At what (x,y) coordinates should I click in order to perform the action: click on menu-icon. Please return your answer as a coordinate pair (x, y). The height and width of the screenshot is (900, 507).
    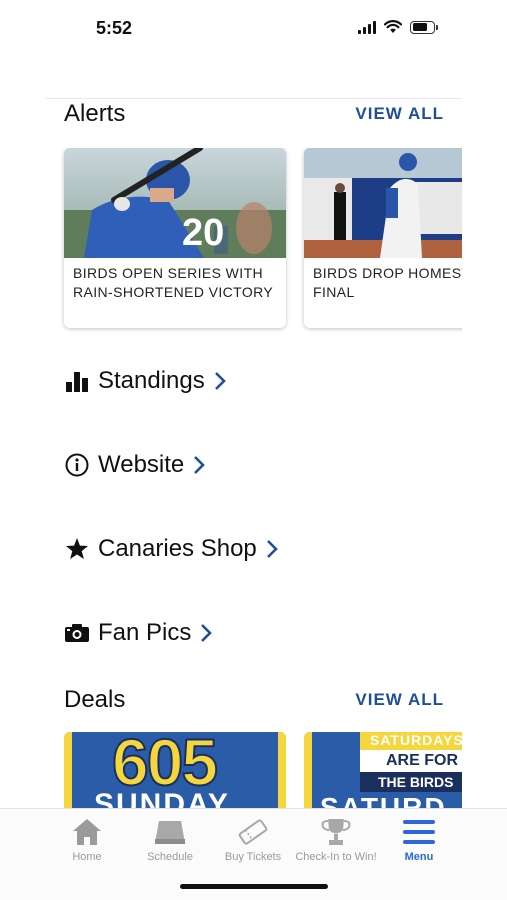
    Looking at the image, I should click on (419, 832).